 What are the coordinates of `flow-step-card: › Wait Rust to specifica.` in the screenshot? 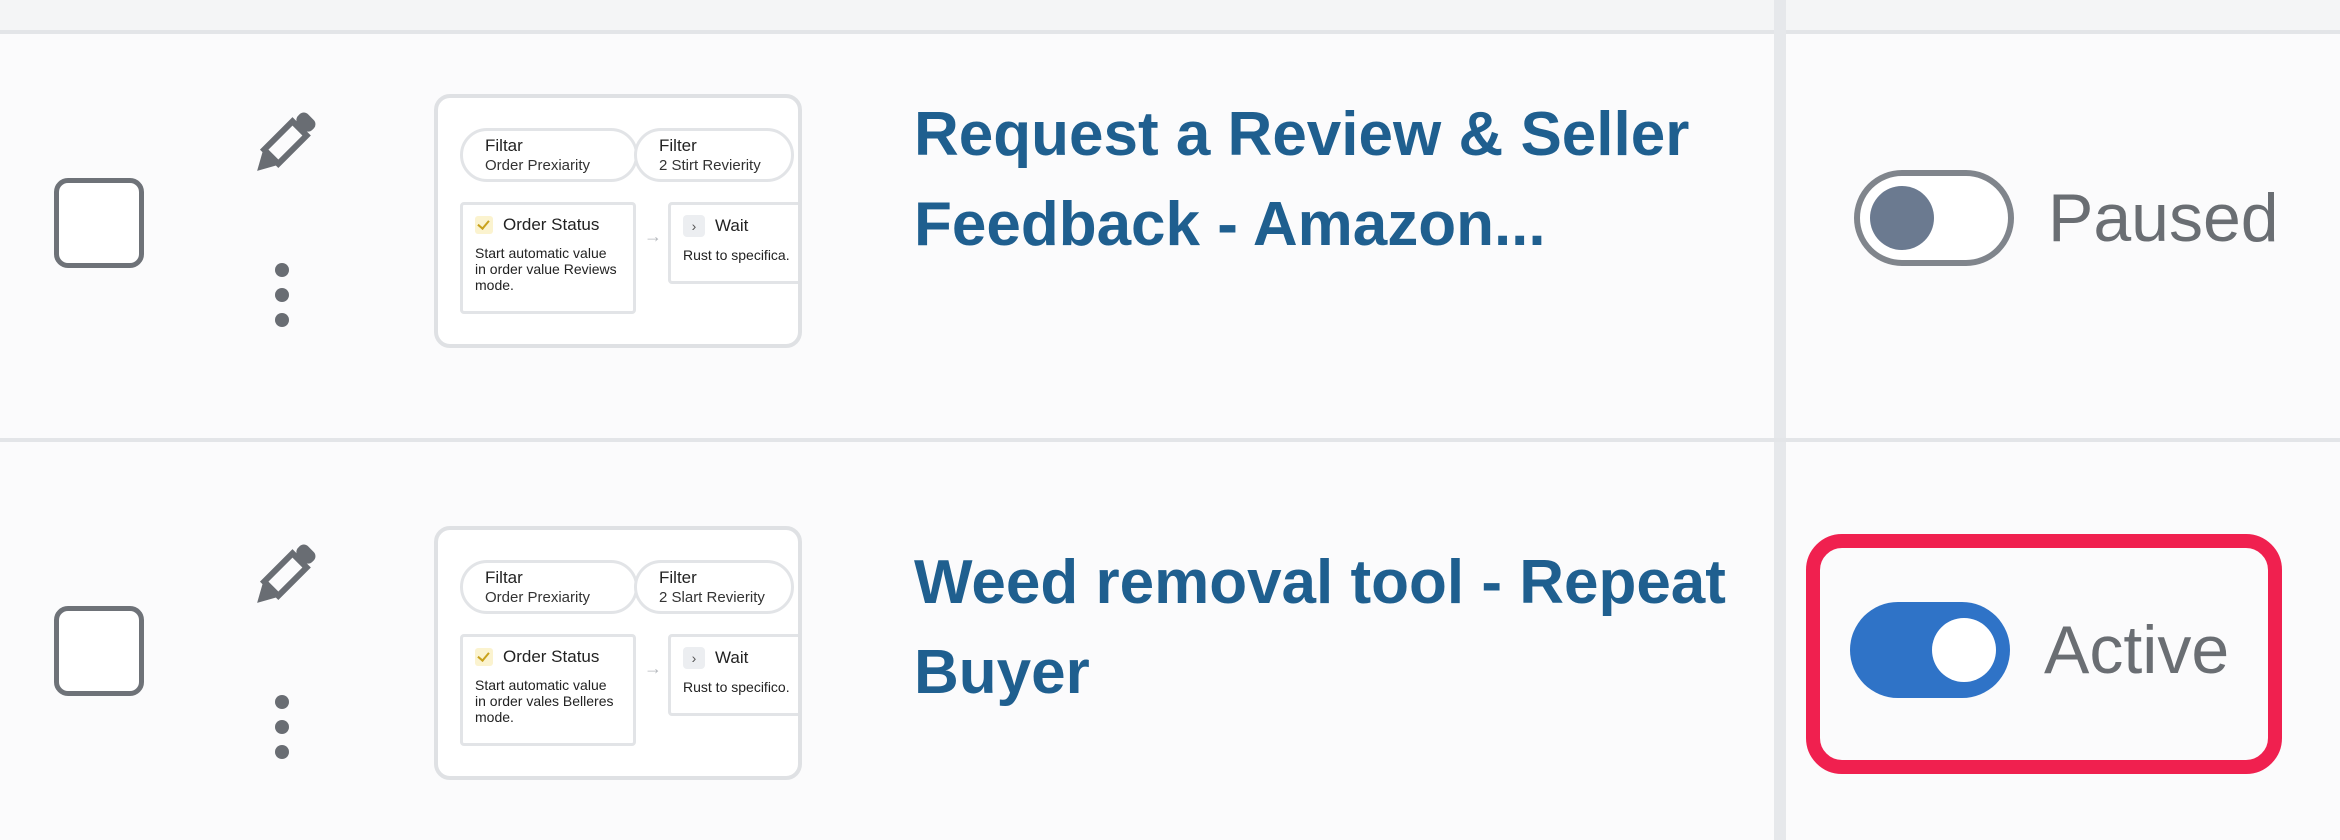 It's located at (733, 243).